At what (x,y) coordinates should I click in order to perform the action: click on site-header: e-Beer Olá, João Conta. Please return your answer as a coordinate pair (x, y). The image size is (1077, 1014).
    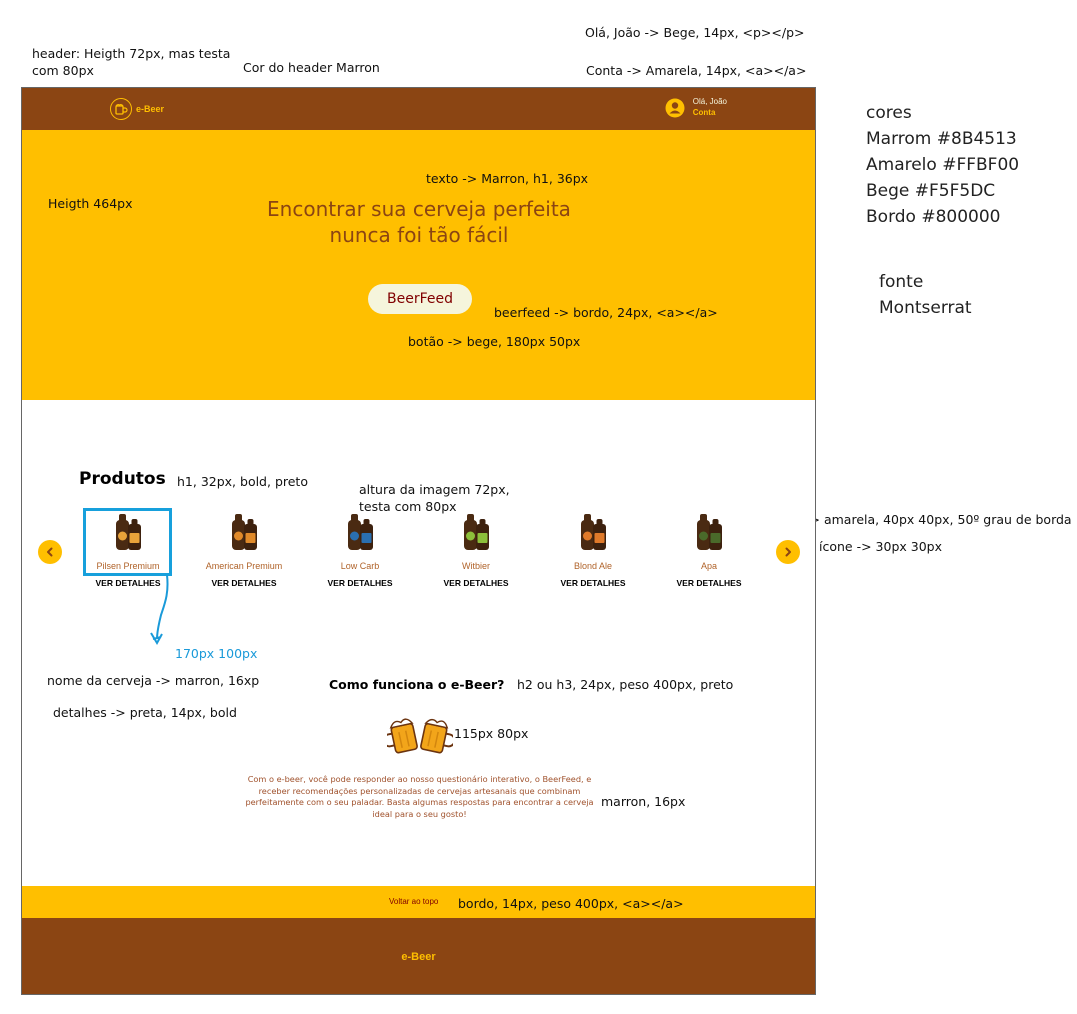
    Looking at the image, I should click on (418, 109).